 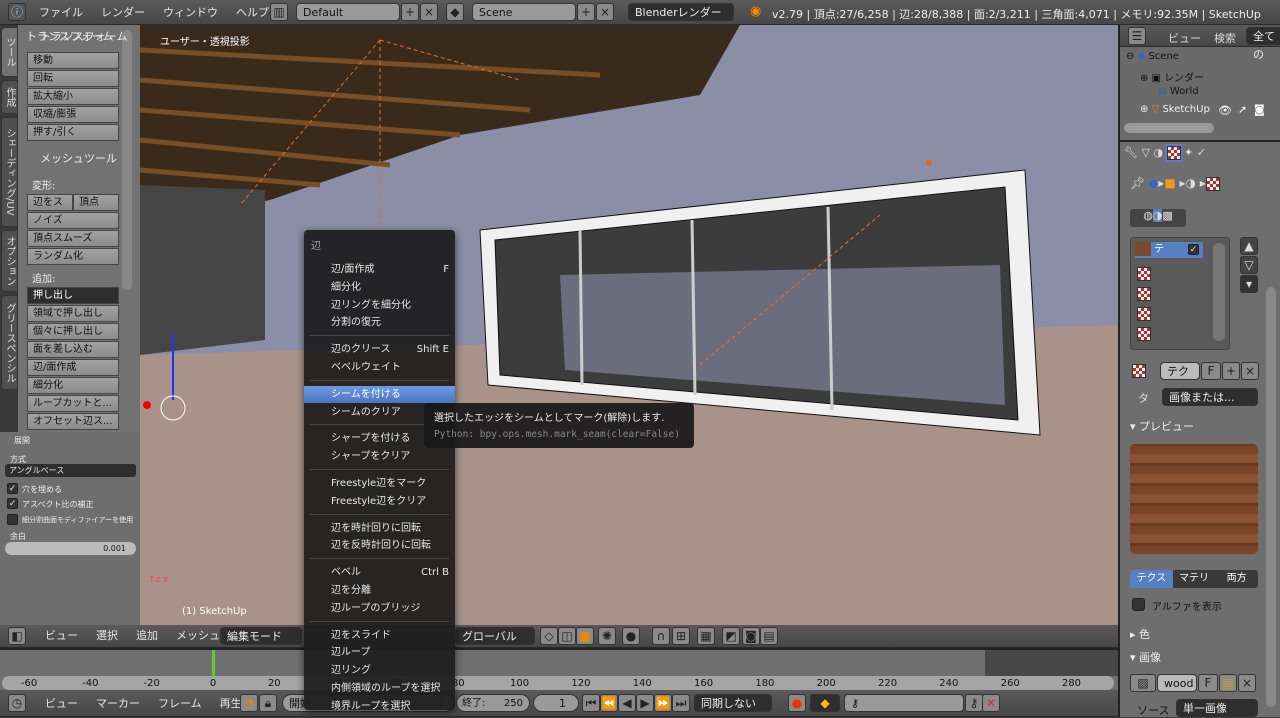 What do you see at coordinates (379, 670) in the screenshot?
I see `menu-item: 辺リング` at bounding box center [379, 670].